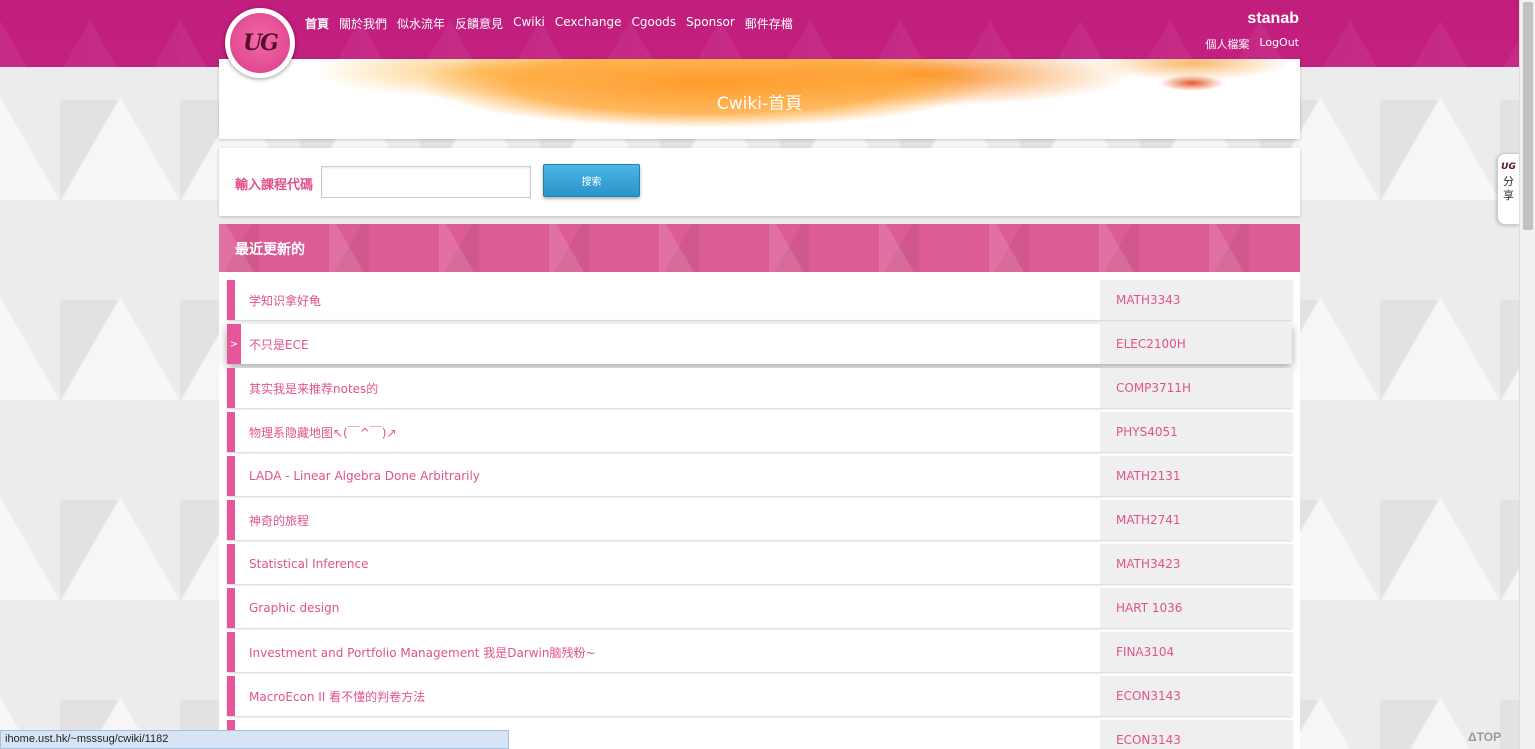 This screenshot has width=1535, height=749. Describe the element at coordinates (1528, 116) in the screenshot. I see `scrollbar-thumb` at that location.